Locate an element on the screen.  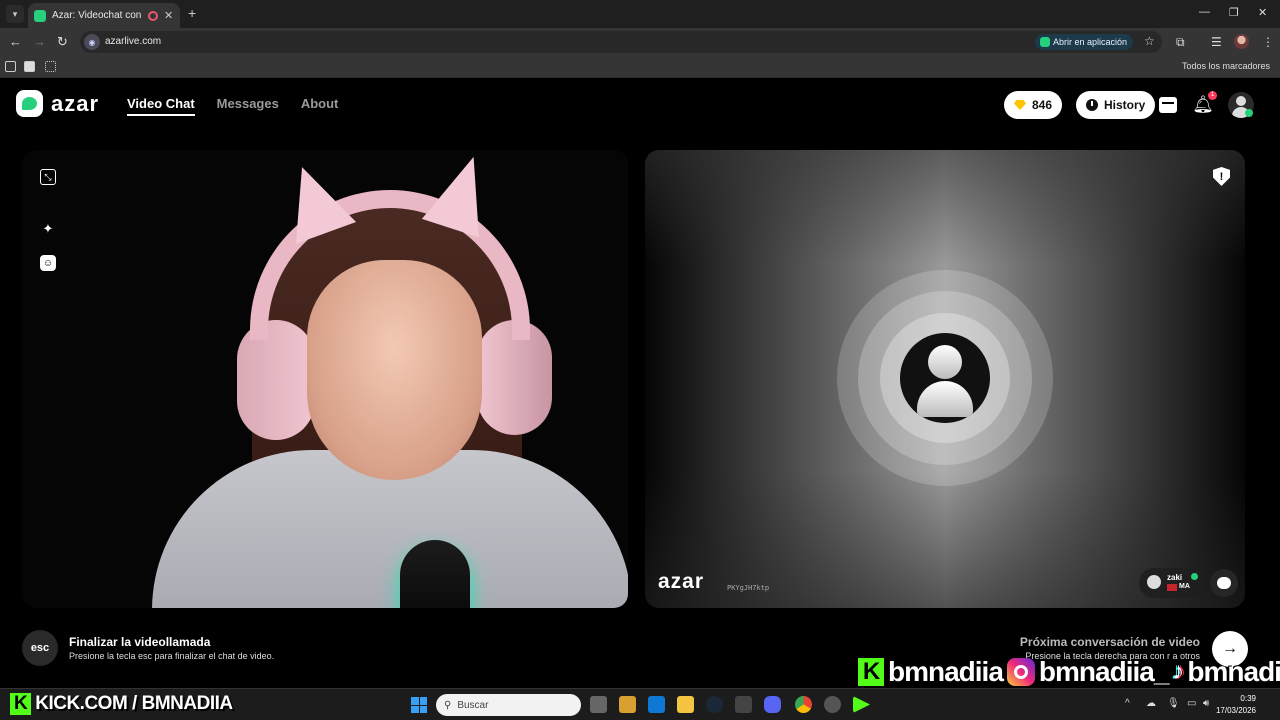
azar-logo-text: azar is located at coordinates (75, 103).